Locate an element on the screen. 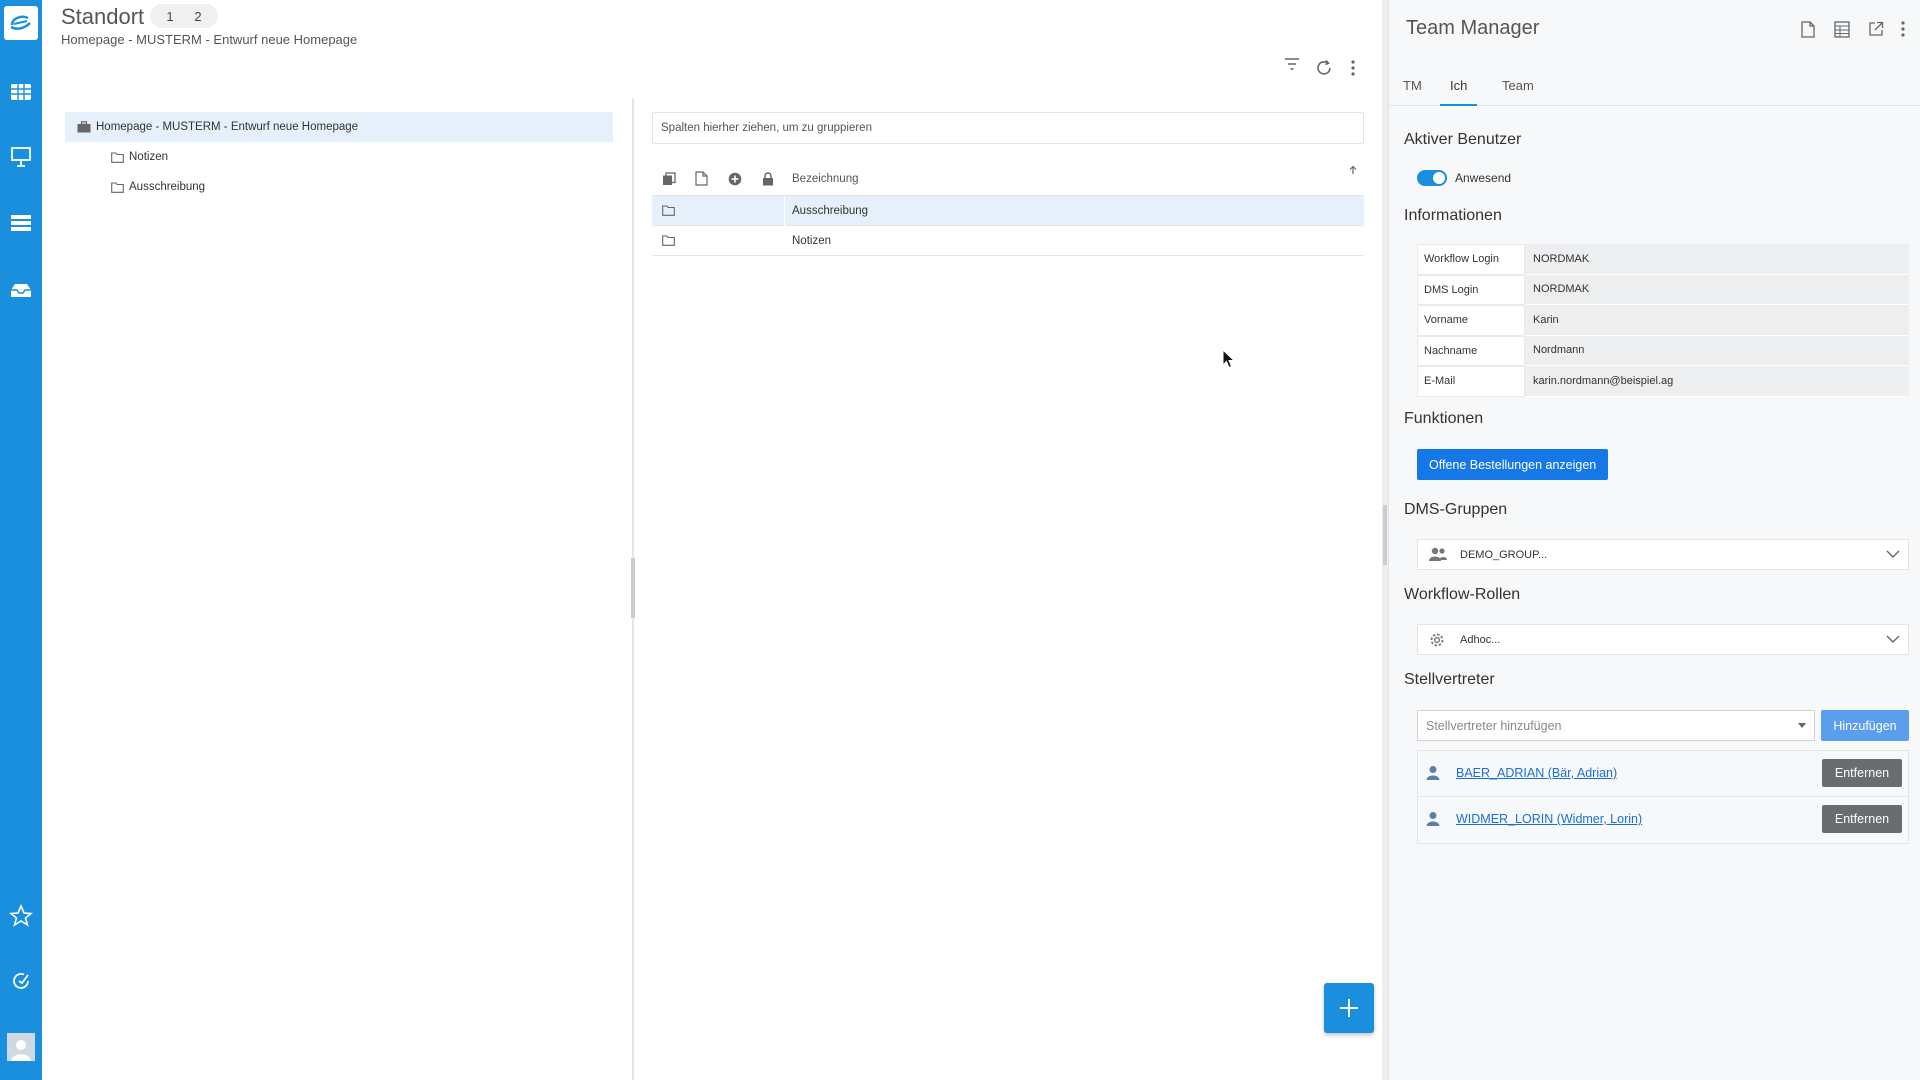 This screenshot has height=1080, width=1920. page-1-button: 1 is located at coordinates (170, 16).